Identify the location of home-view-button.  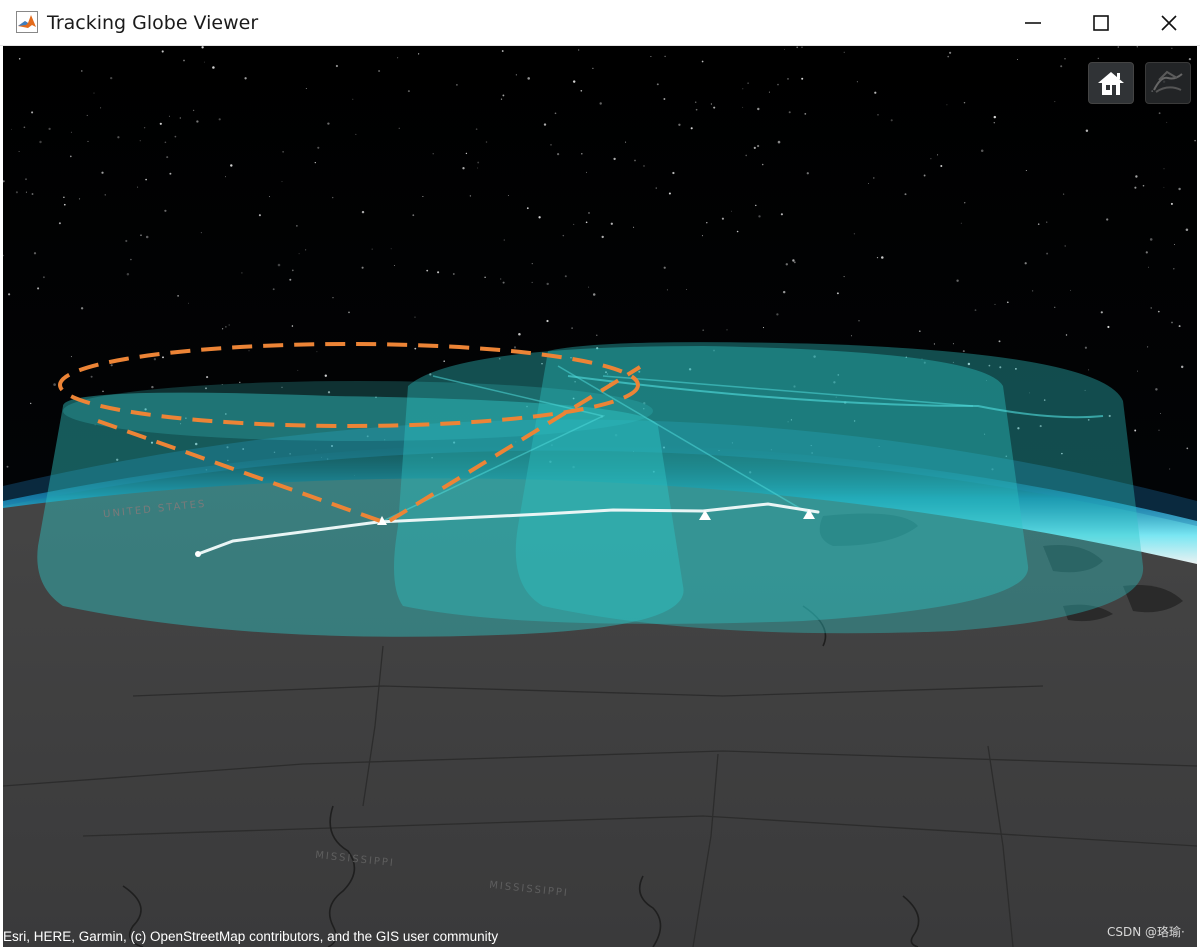
(1111, 83).